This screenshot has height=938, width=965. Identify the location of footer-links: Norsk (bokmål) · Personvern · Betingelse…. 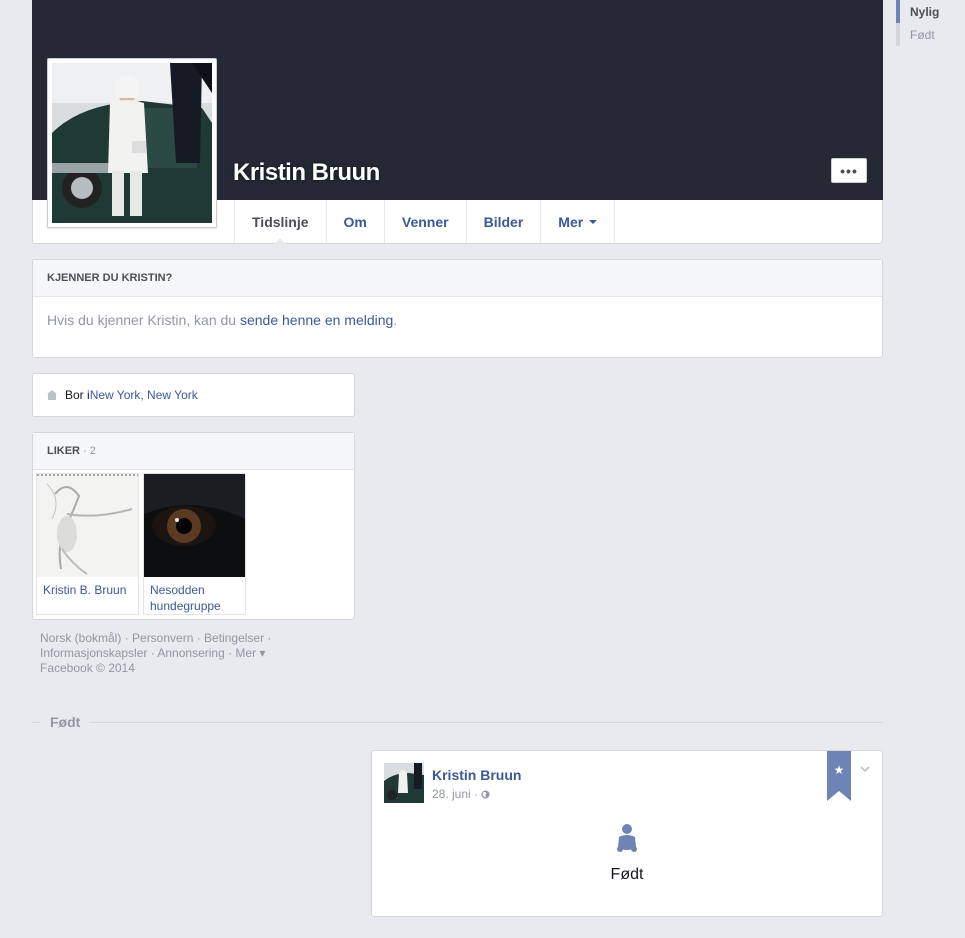
(165, 653).